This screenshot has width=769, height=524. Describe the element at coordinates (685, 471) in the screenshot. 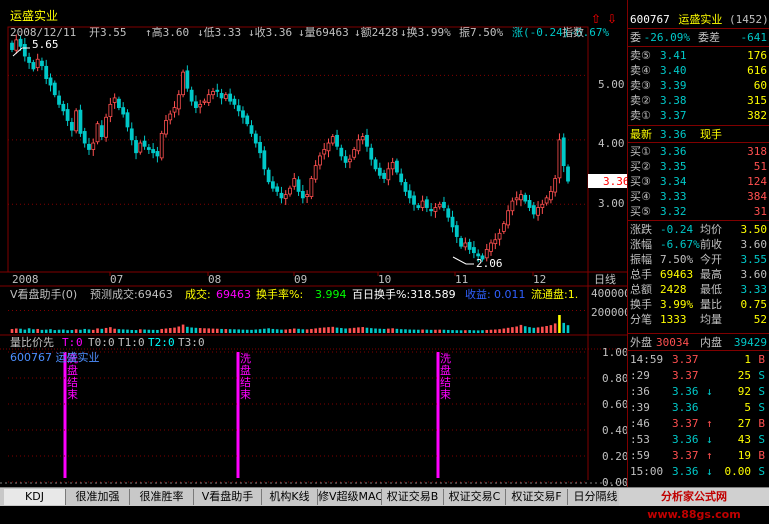

I see `tick-price: 3.36` at that location.